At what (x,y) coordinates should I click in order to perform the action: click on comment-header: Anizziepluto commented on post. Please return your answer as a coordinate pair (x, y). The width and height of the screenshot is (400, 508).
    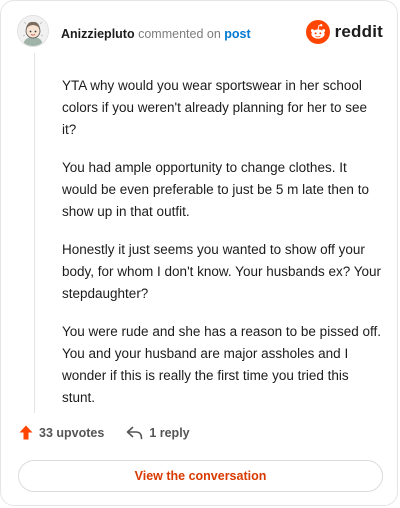
    Looking at the image, I should click on (156, 34).